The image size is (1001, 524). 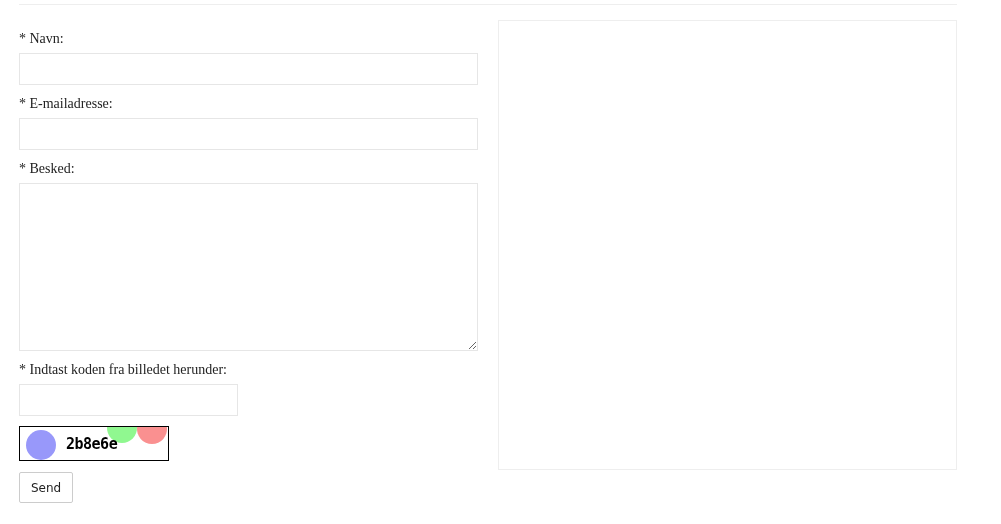 I want to click on noise-circle, so click(x=41, y=445).